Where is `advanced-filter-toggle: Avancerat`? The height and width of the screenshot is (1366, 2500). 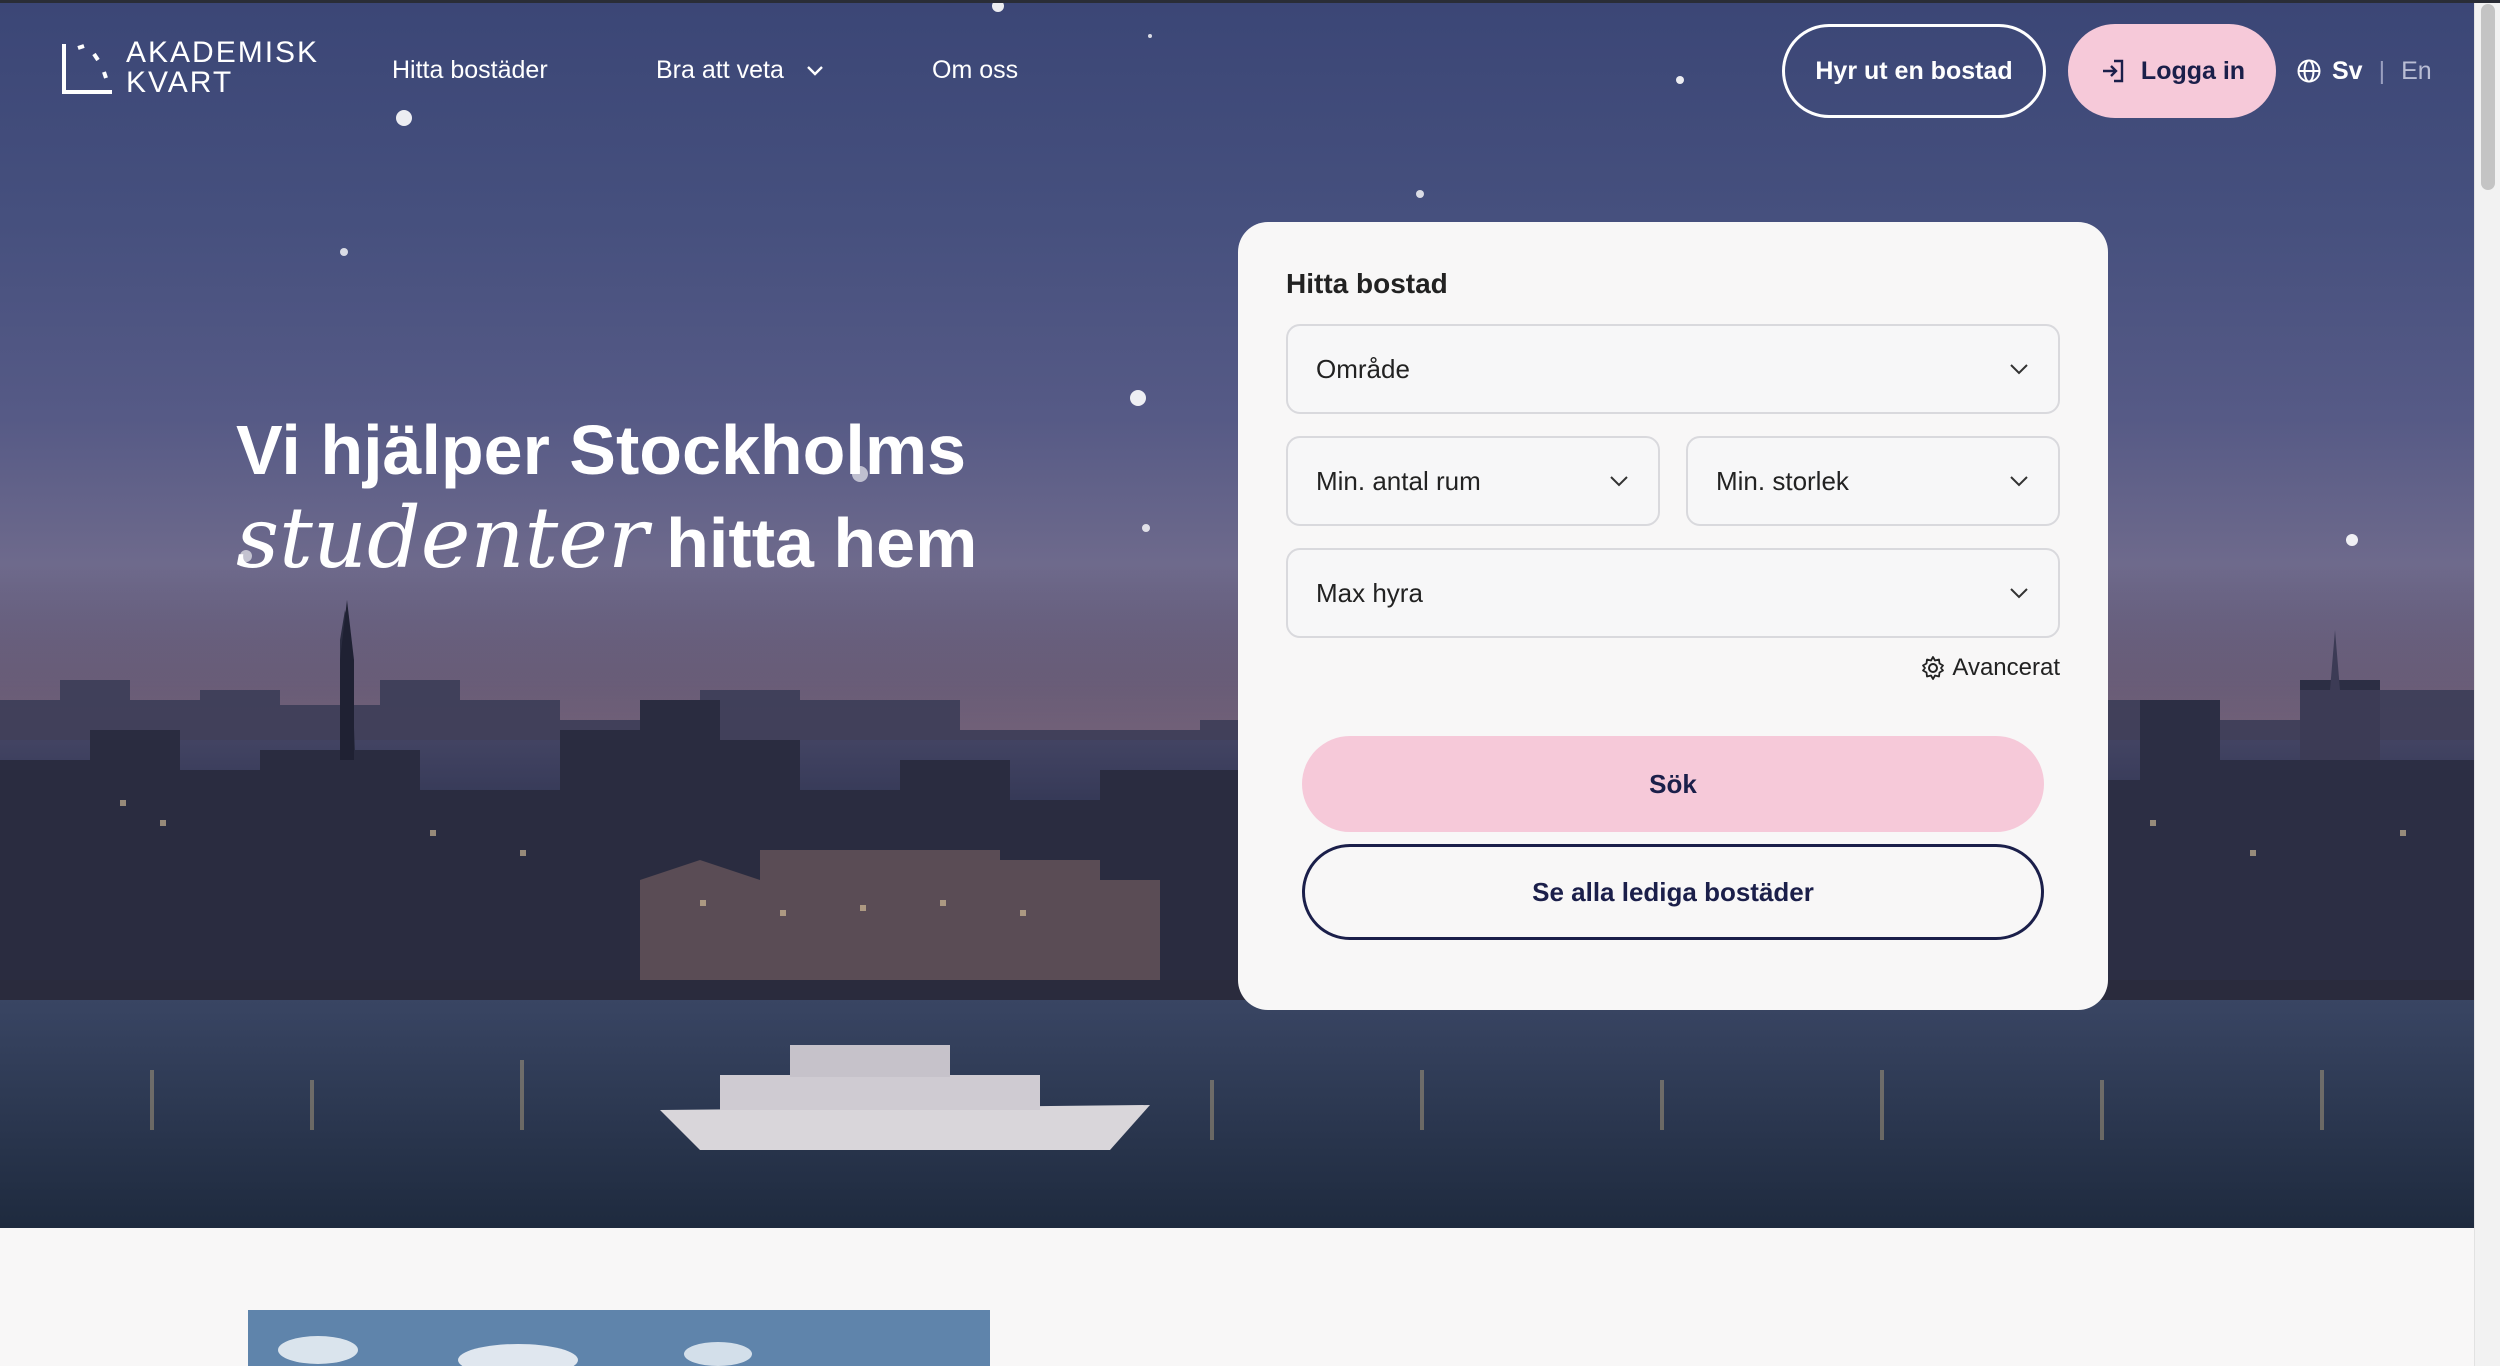
advanced-filter-toggle: Avancerat is located at coordinates (1990, 668).